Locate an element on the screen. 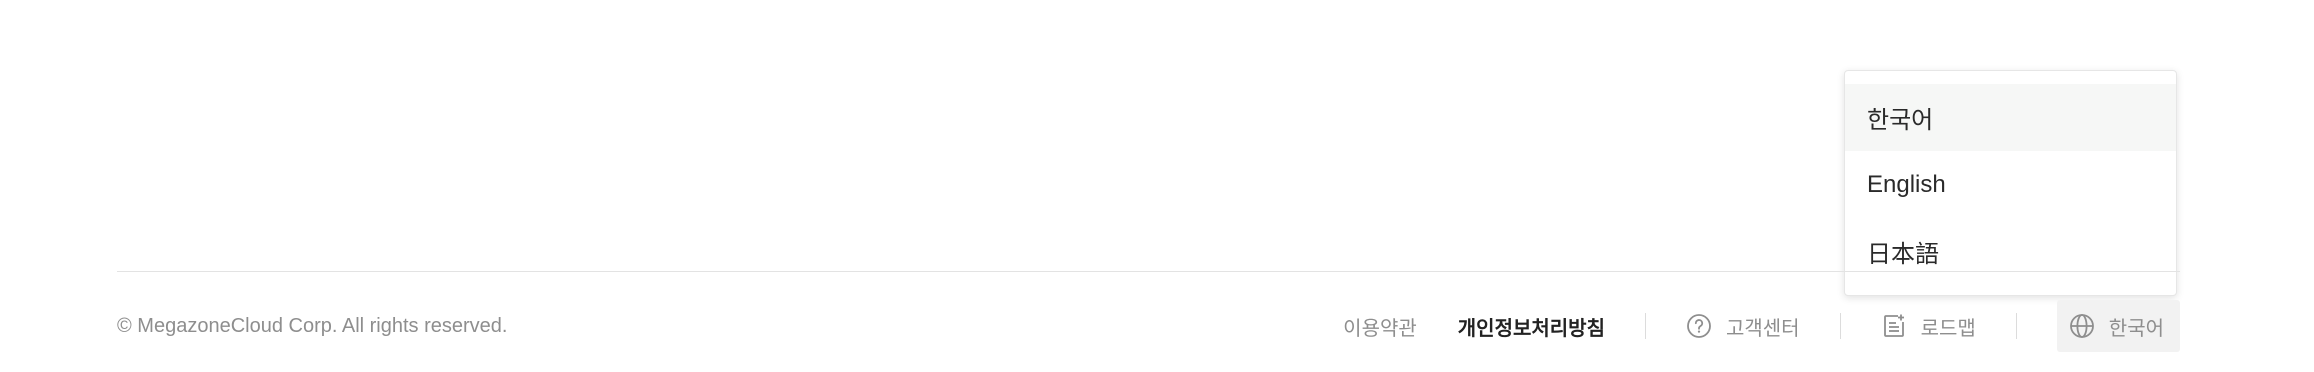  globe-icon is located at coordinates (2082, 326).